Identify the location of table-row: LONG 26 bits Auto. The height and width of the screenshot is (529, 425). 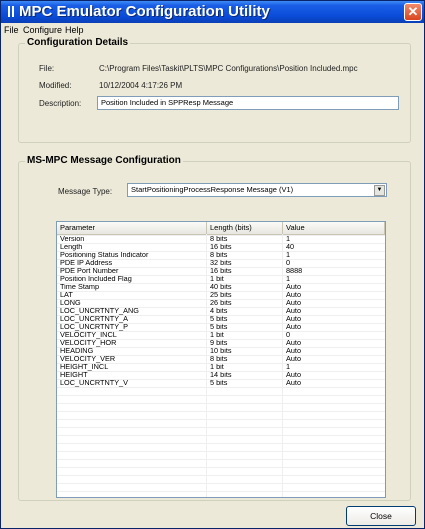
(221, 303).